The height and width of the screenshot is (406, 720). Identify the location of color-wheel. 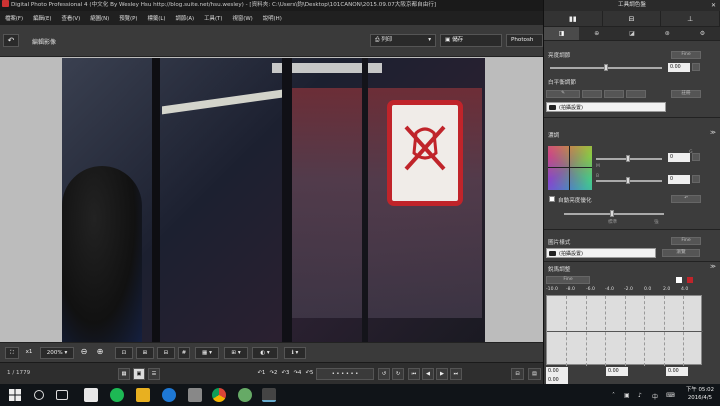
(570, 168).